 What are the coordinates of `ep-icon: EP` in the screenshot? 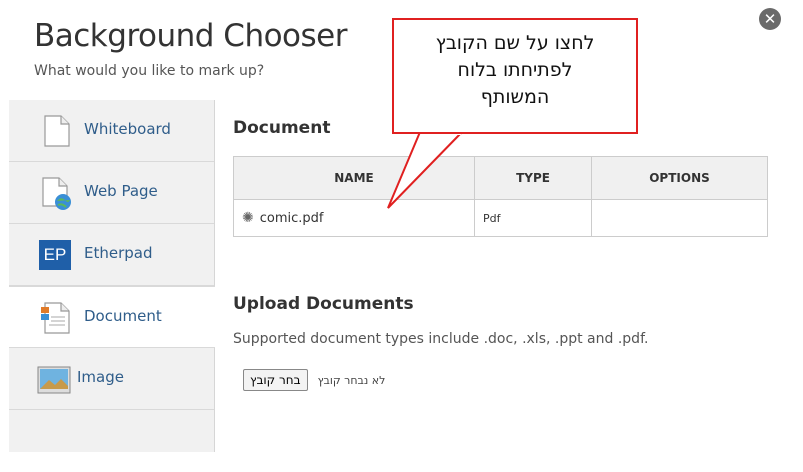 It's located at (55, 255).